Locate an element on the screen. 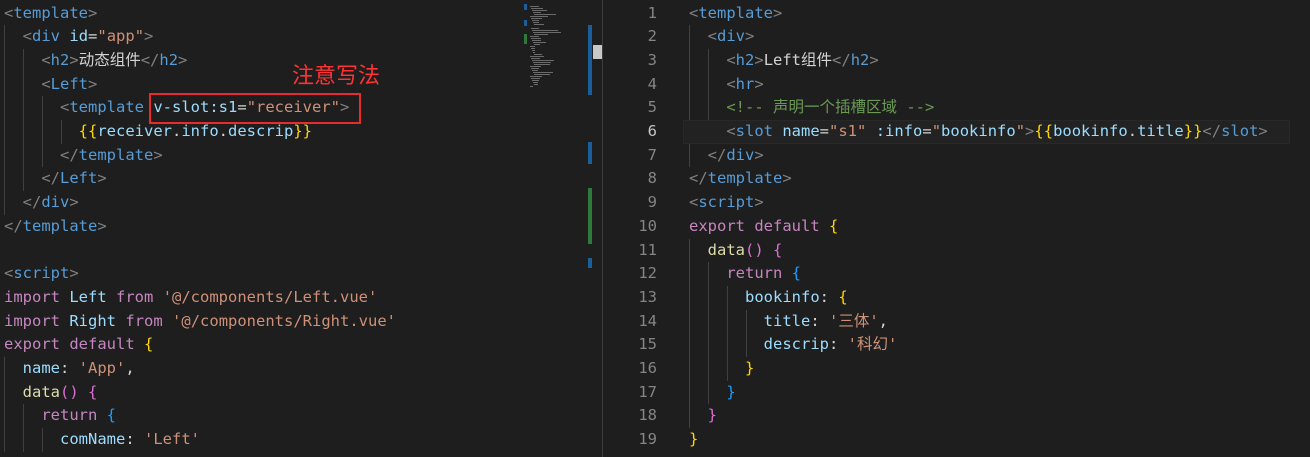 The image size is (1310, 457). code-line: import Left from '@/components/Left.vue' is located at coordinates (261, 298).